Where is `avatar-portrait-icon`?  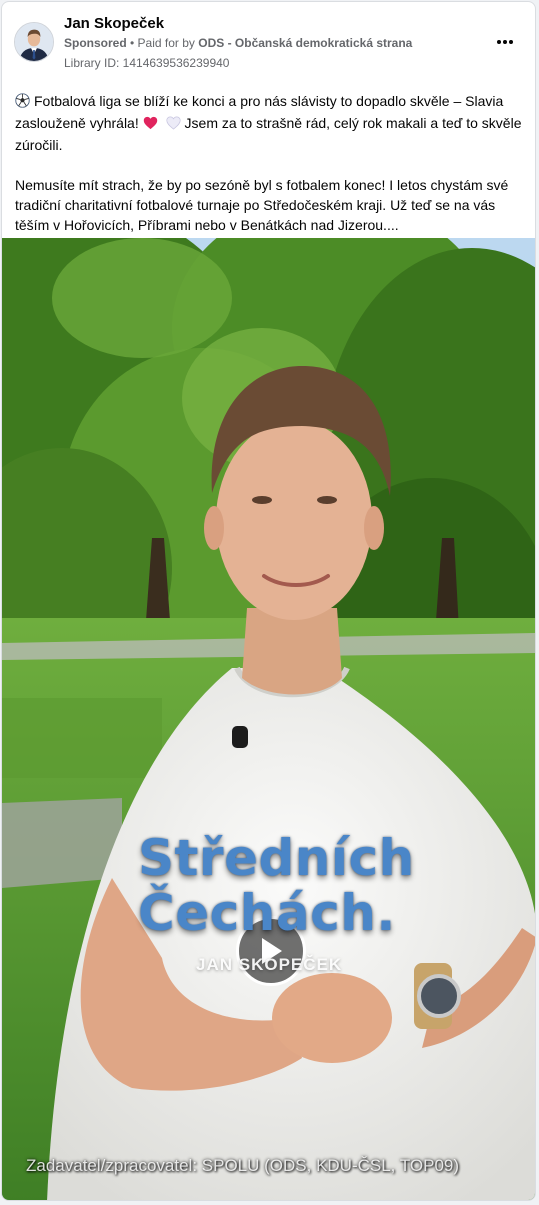 avatar-portrait-icon is located at coordinates (34, 42).